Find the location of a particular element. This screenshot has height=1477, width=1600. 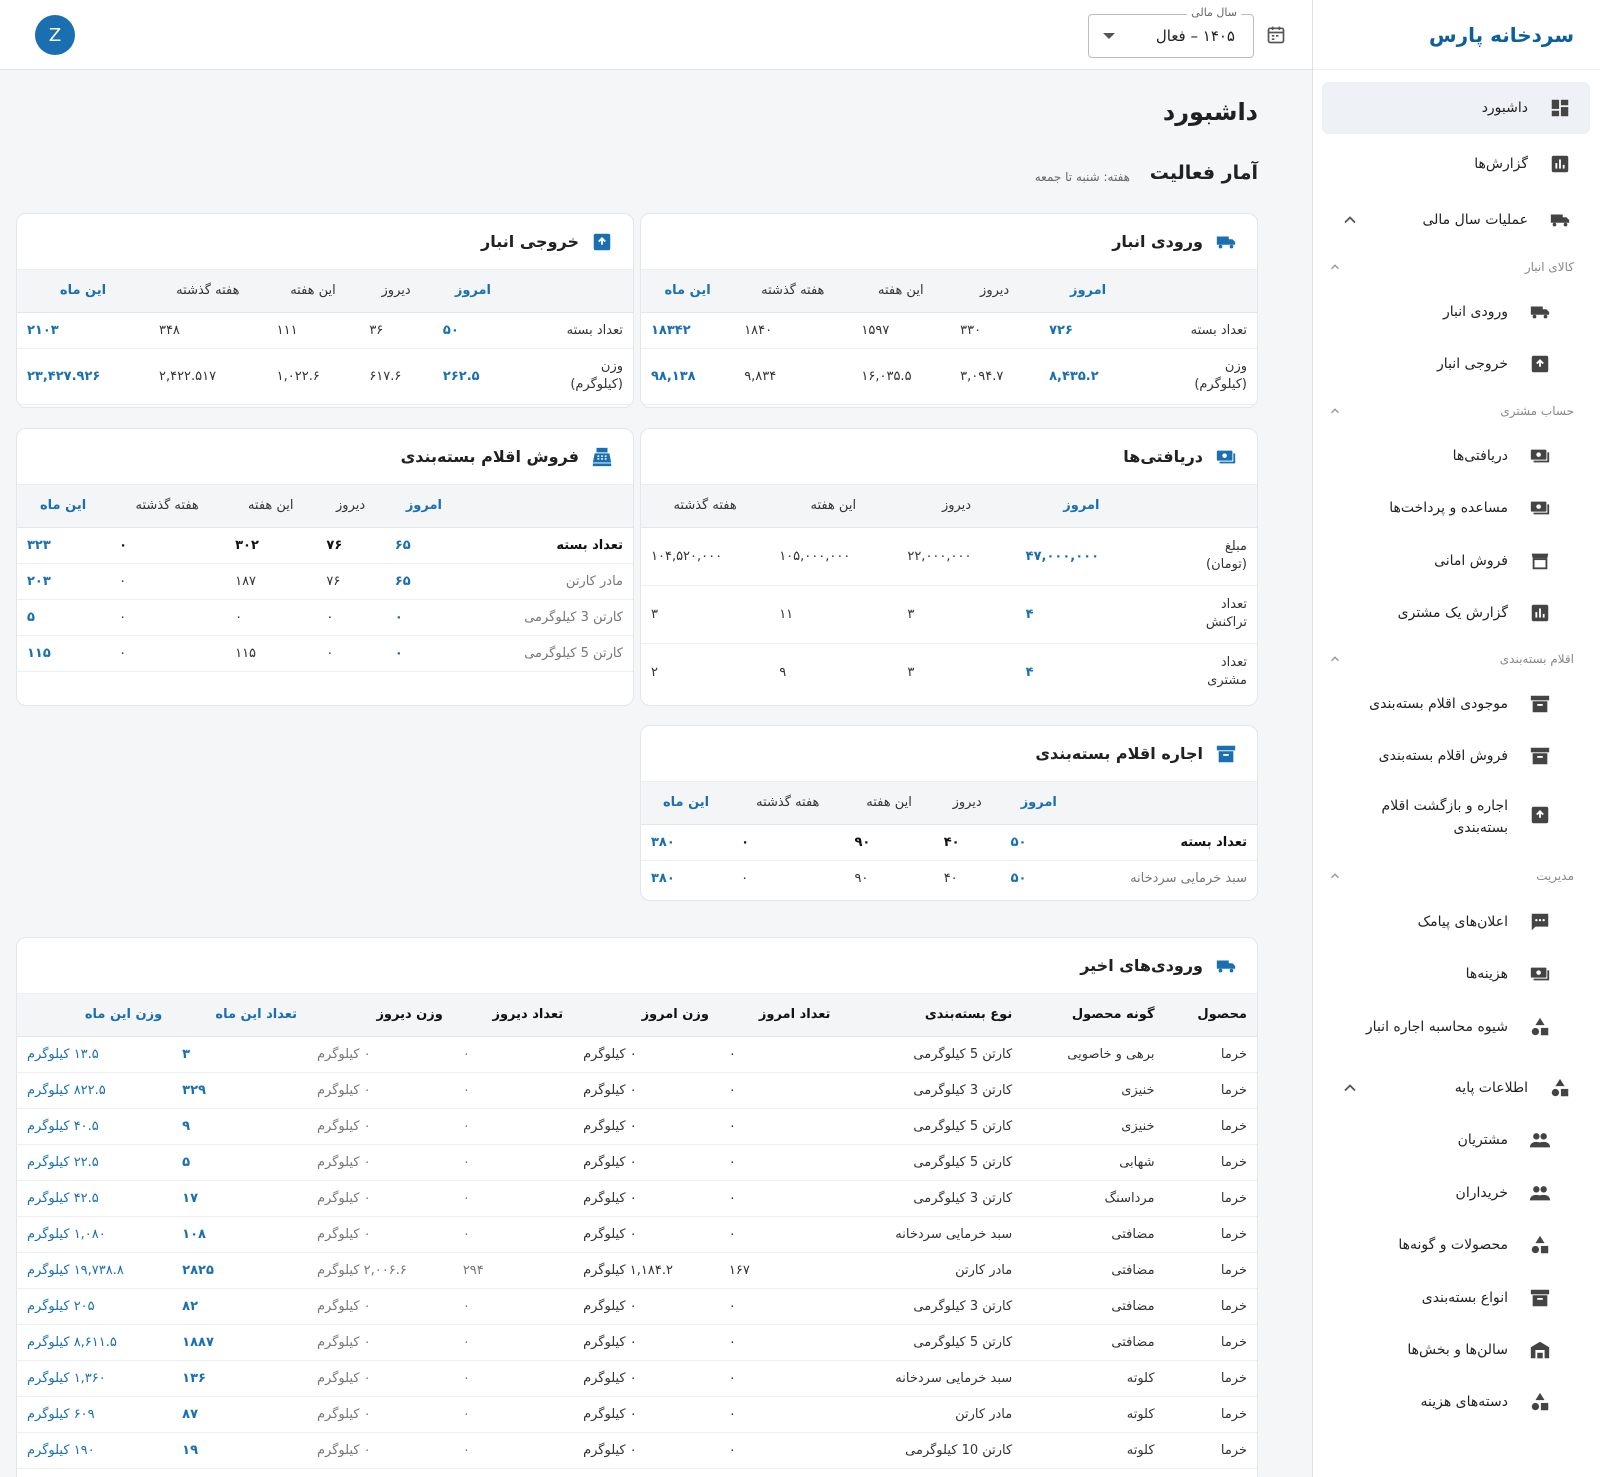

card-header: ورودی‌های اخیر is located at coordinates (637, 966).